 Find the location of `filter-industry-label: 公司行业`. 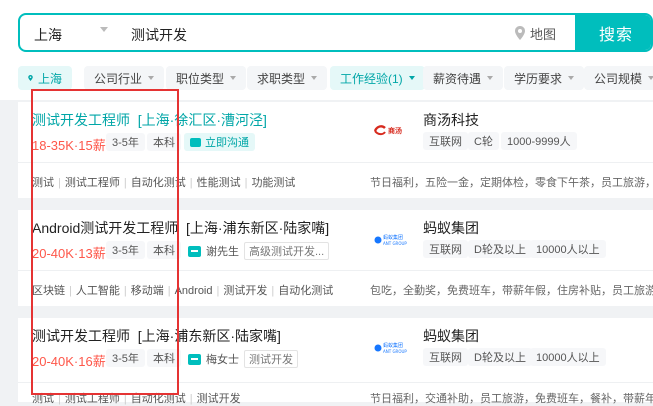

filter-industry-label: 公司行业 is located at coordinates (118, 78).